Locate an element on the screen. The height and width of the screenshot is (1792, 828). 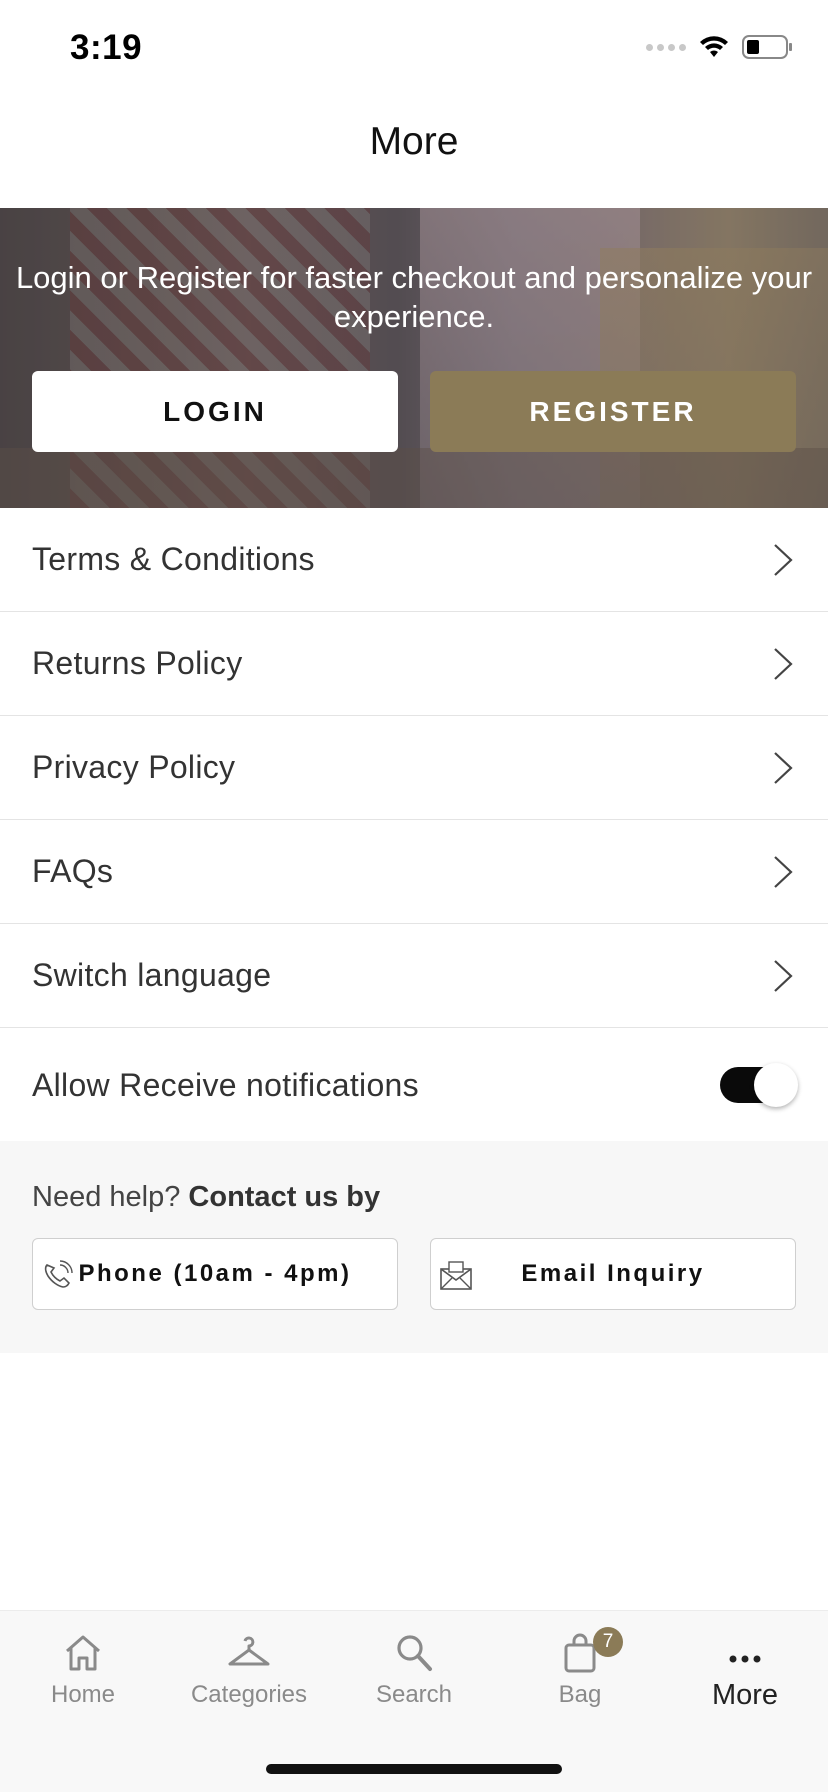
more-icon is located at coordinates (745, 1659).